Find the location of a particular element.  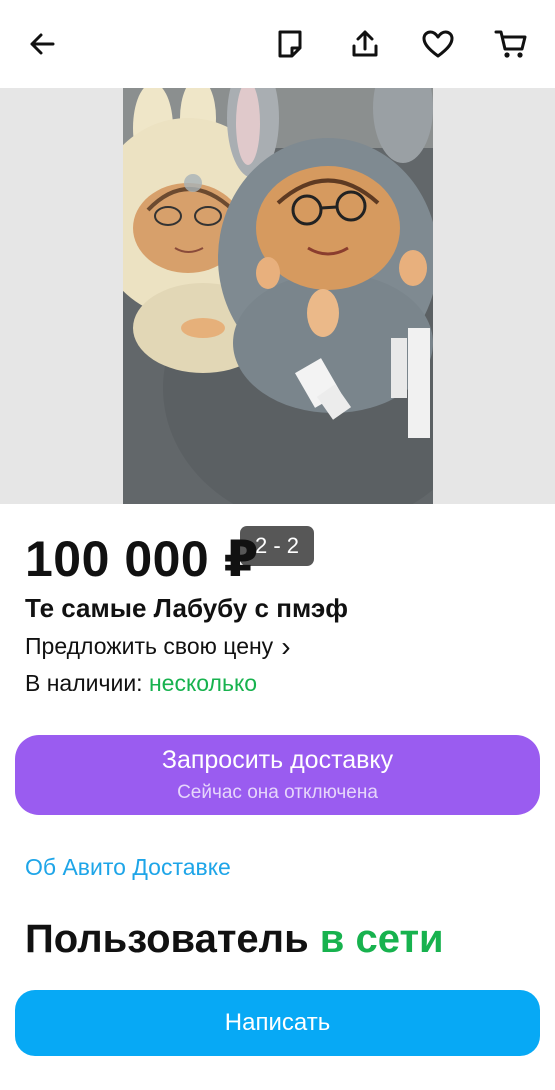

note-icon is located at coordinates (290, 44).